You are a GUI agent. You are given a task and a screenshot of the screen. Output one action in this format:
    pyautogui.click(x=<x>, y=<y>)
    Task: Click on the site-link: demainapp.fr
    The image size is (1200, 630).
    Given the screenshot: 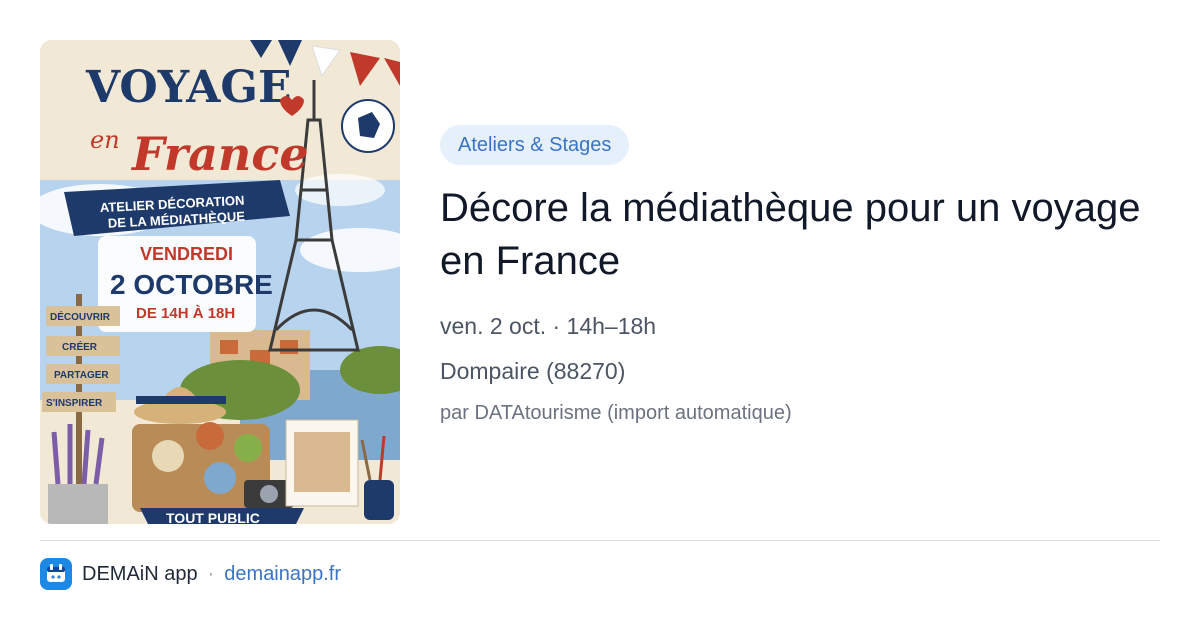 What is the action you would take?
    pyautogui.click(x=282, y=574)
    